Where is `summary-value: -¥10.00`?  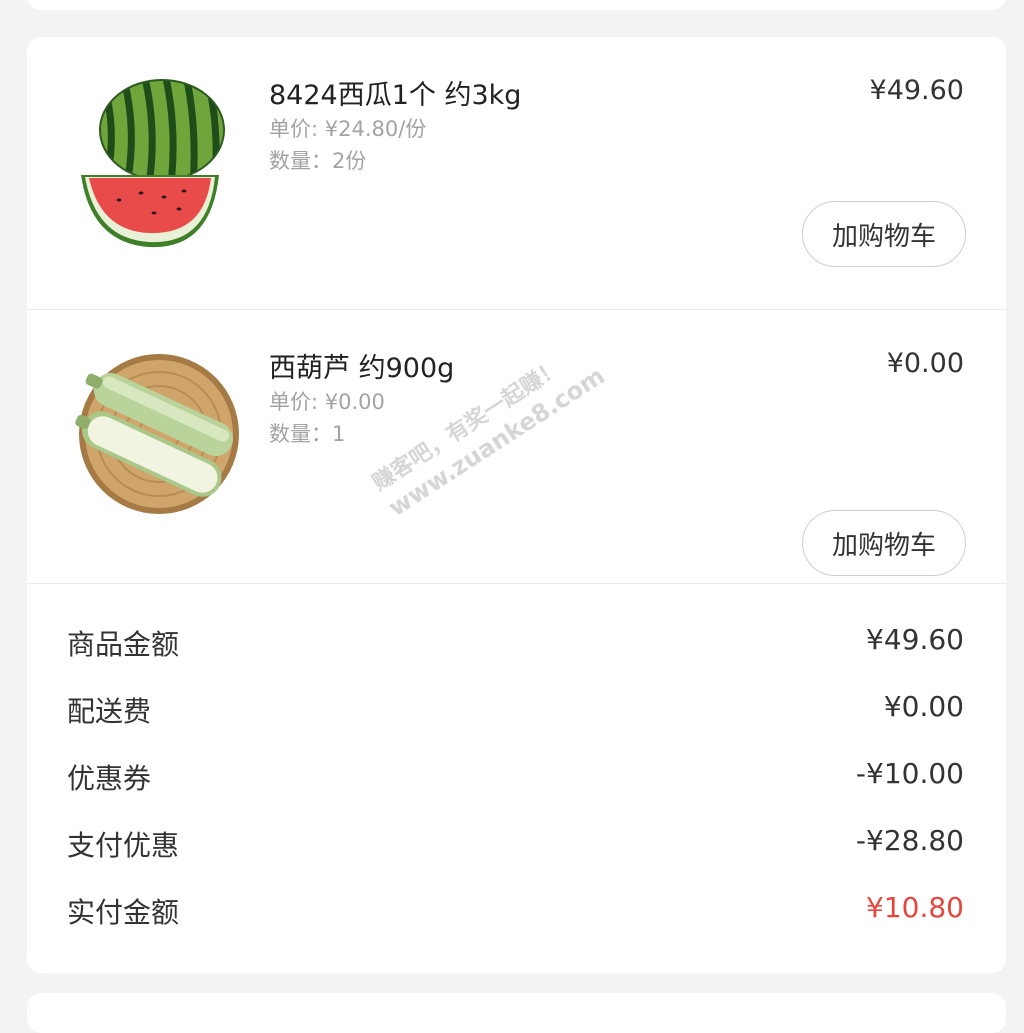 summary-value: -¥10.00 is located at coordinates (909, 773).